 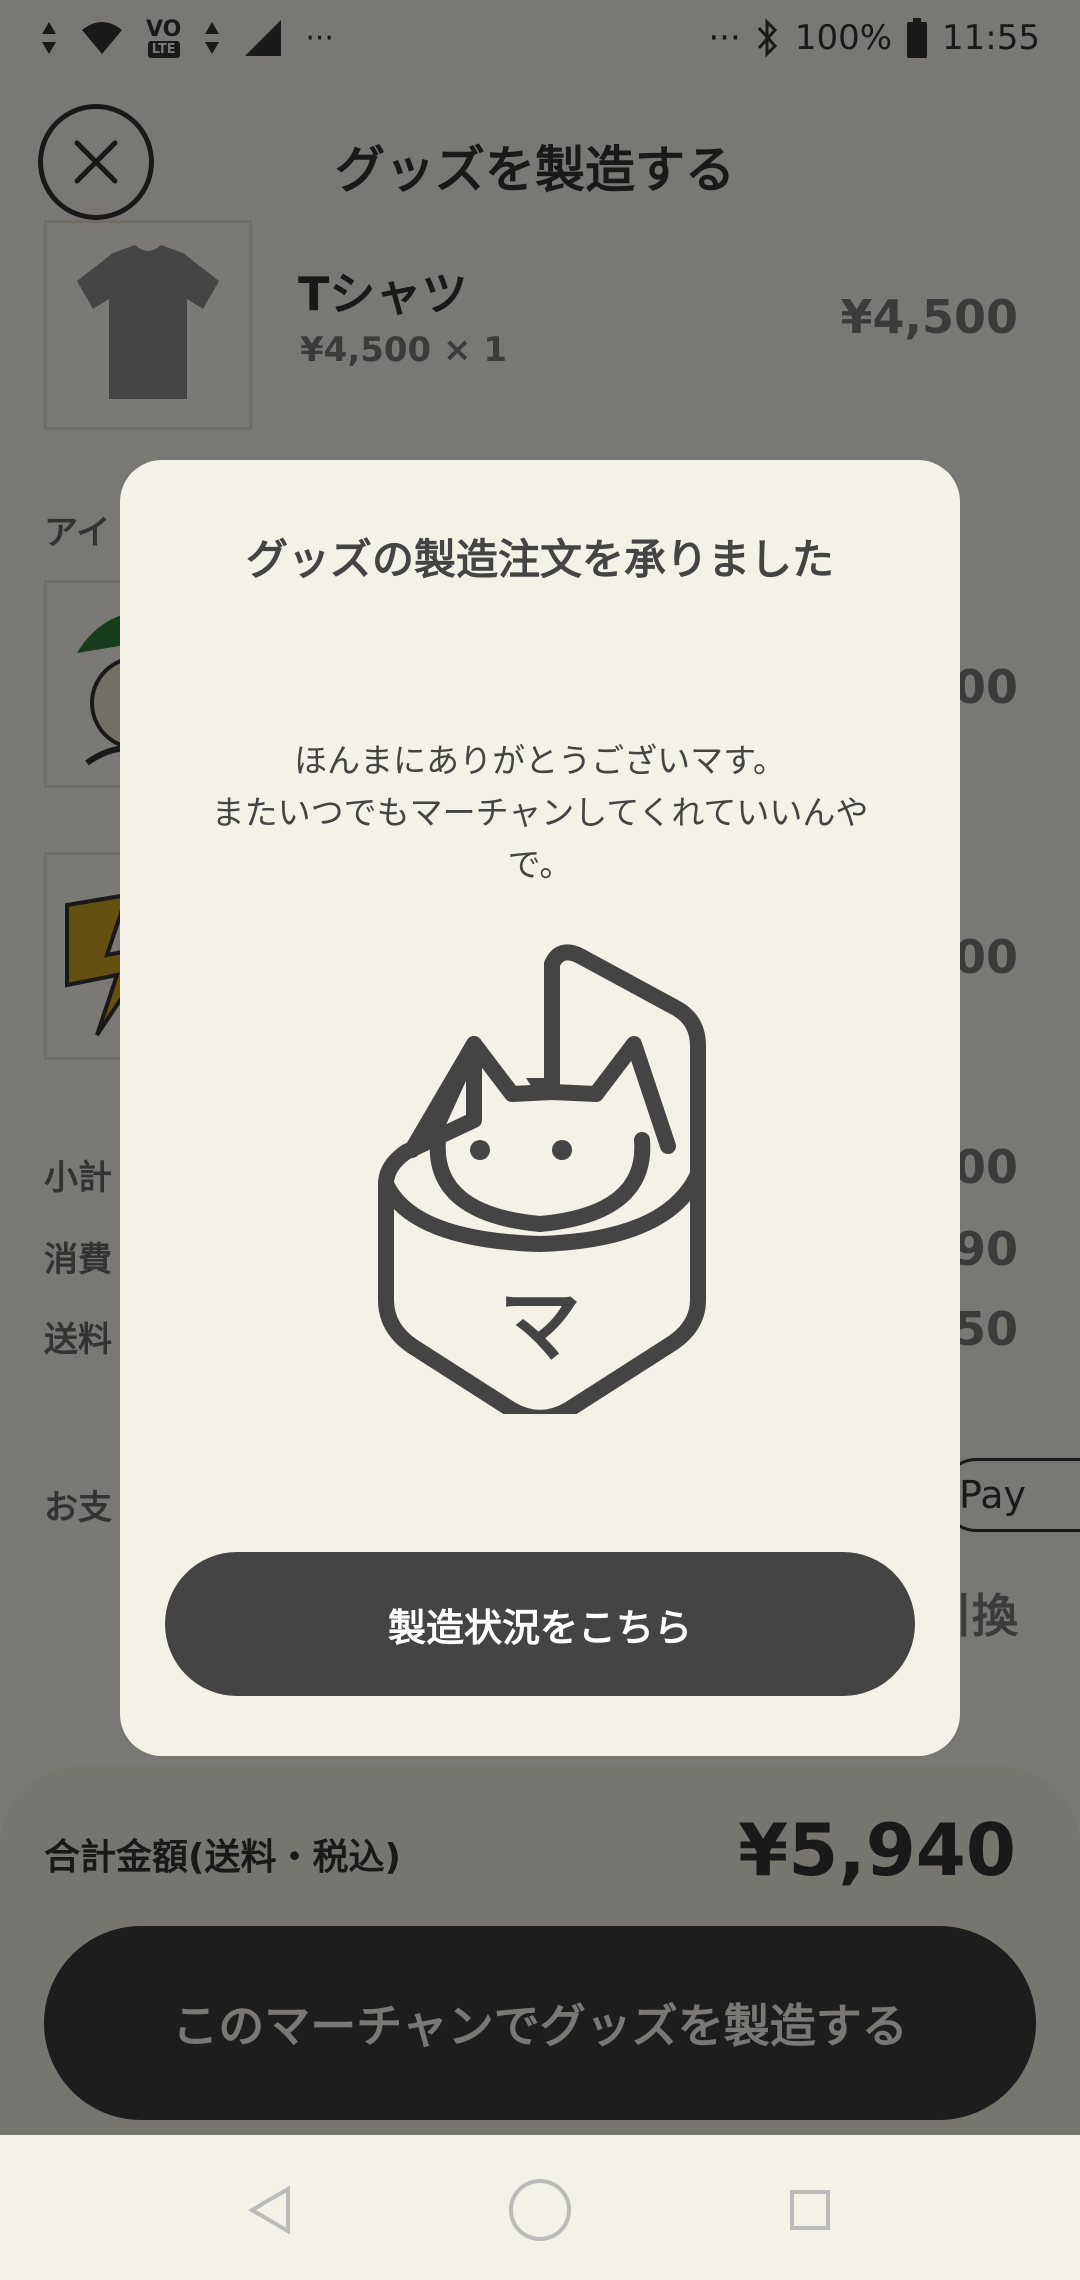 I want to click on dialog-title: グッズの製造注文を承りました, so click(x=539, y=559).